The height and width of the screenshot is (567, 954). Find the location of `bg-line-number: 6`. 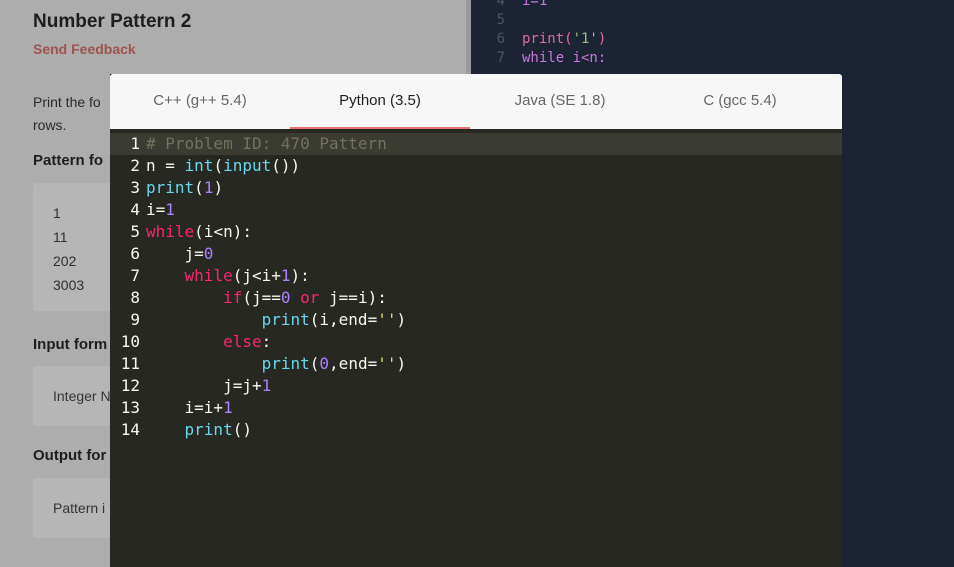

bg-line-number: 6 is located at coordinates (500, 39).